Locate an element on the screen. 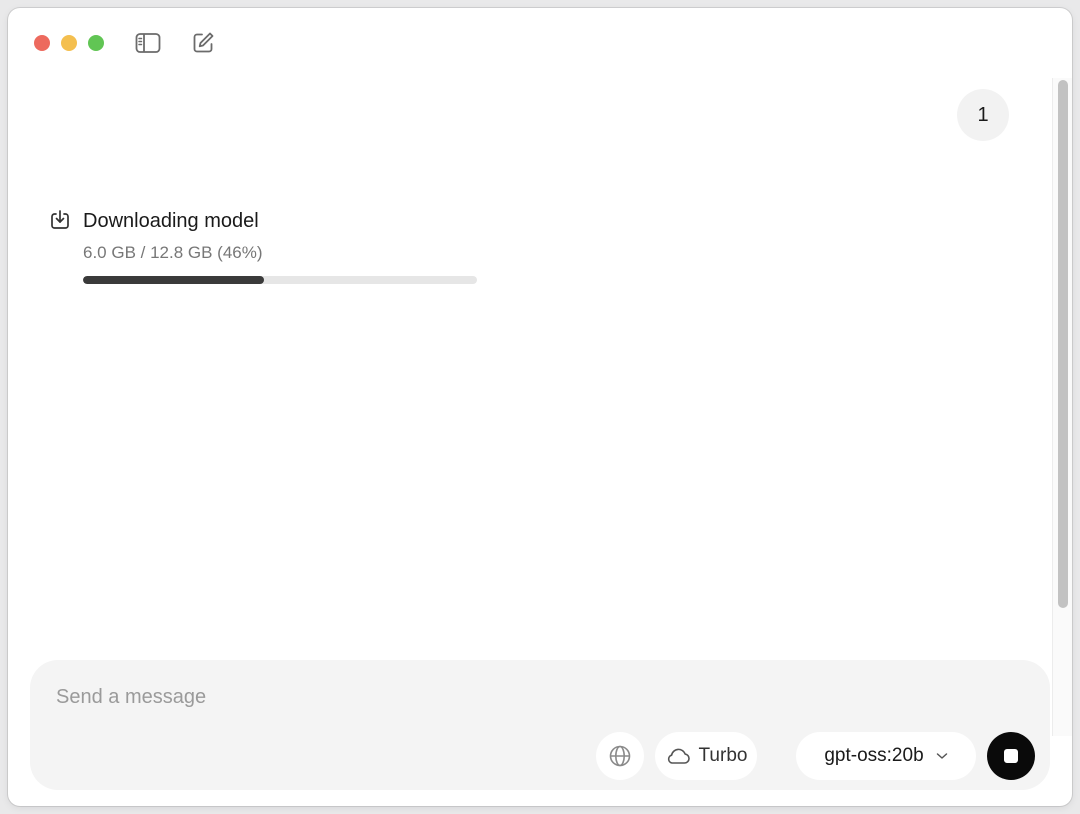 This screenshot has height=814, width=1080. download-title: Downloading model is located at coordinates (171, 221).